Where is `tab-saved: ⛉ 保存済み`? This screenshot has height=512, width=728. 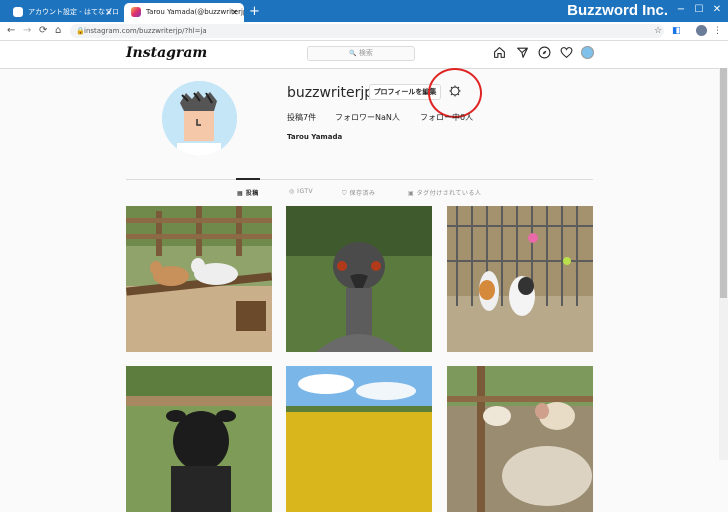
tab-saved: ⛉ 保存済み is located at coordinates (358, 193).